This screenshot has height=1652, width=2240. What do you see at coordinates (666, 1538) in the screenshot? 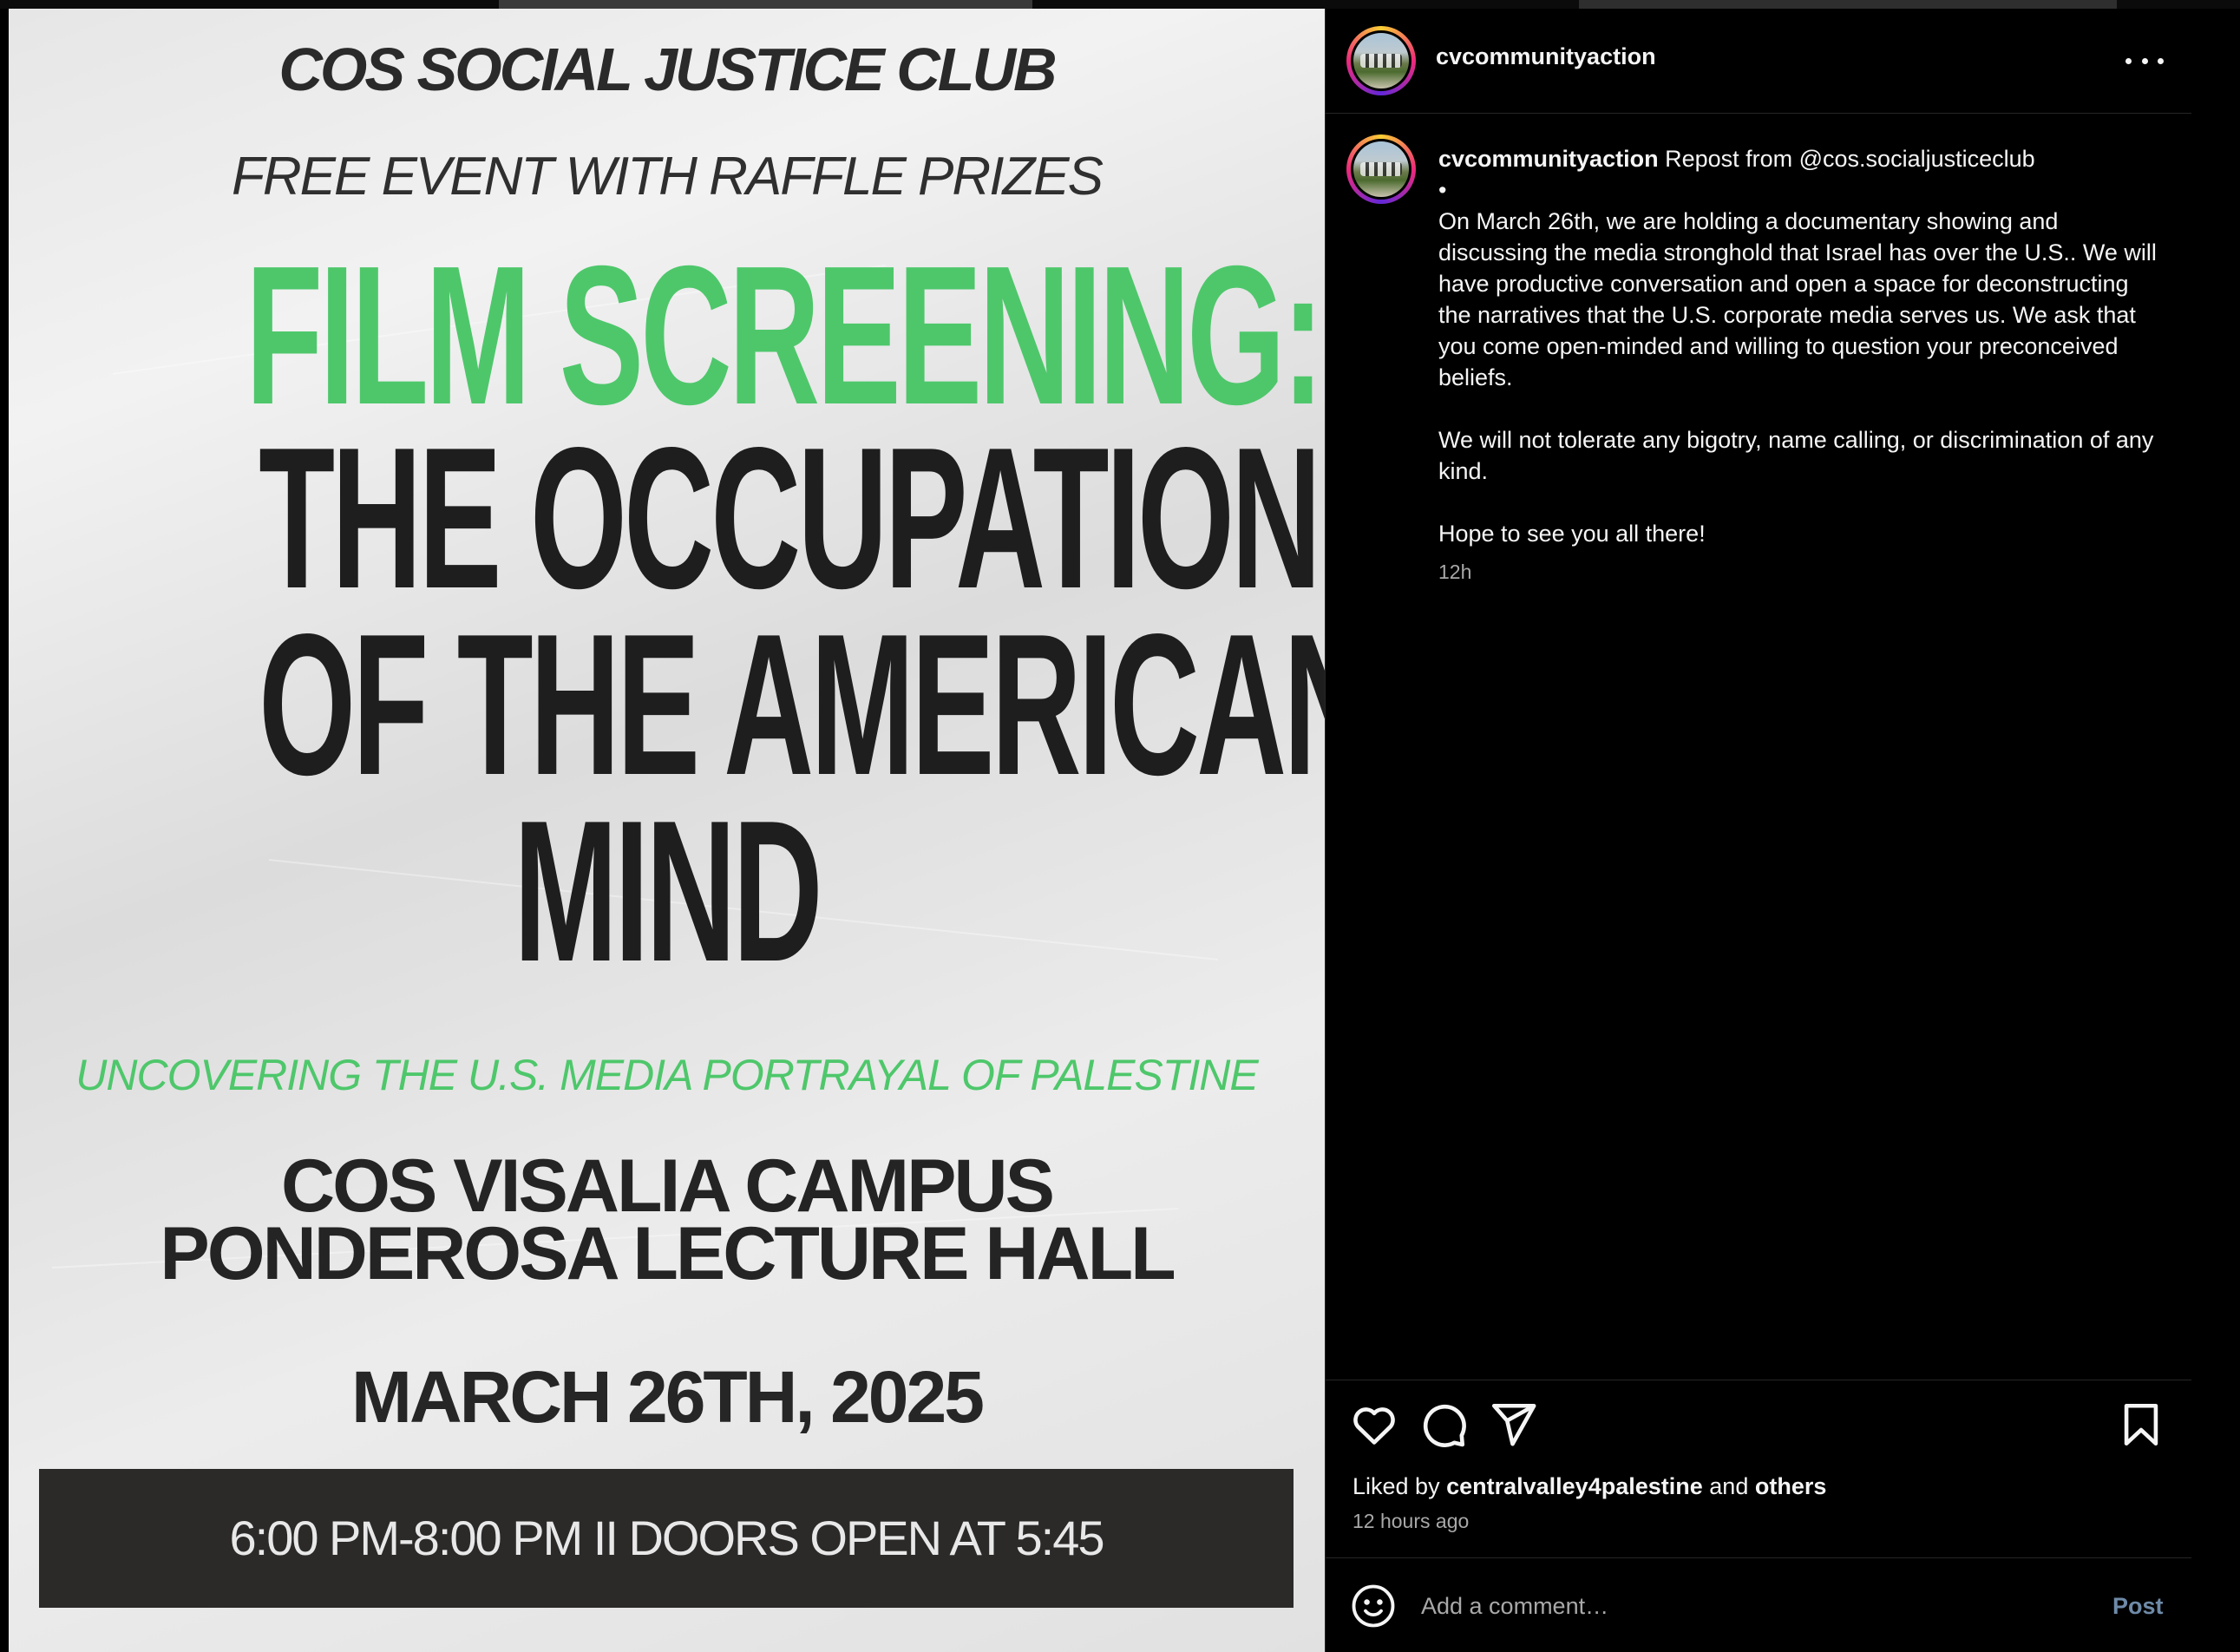
I see `poster-time-bar: 6:00 PM-8:00 PM II DOORS OPEN AT 5:45` at bounding box center [666, 1538].